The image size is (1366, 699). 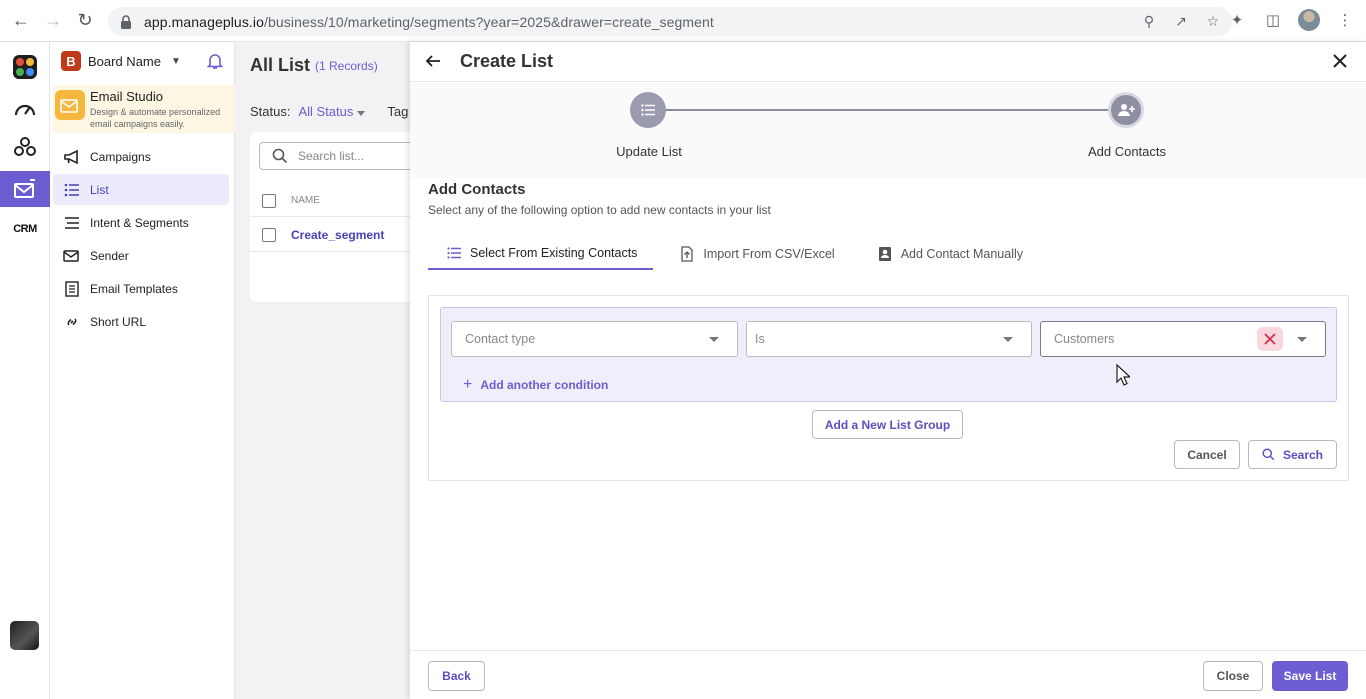 What do you see at coordinates (1345, 20) in the screenshot?
I see `browser-menu-icon: ⋮` at bounding box center [1345, 20].